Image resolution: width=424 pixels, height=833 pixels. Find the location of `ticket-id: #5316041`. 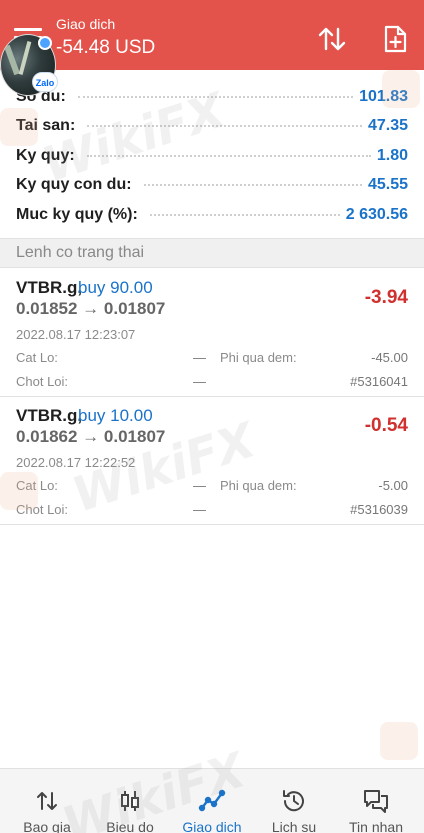

ticket-id: #5316041 is located at coordinates (379, 381).